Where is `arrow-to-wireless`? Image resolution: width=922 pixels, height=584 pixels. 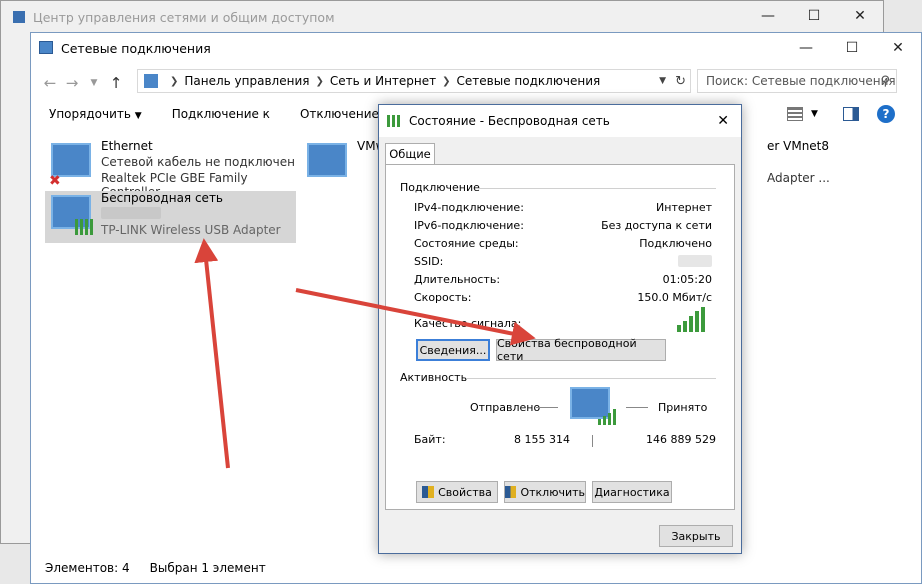
arrow-to-wireless is located at coordinates (212, 353).